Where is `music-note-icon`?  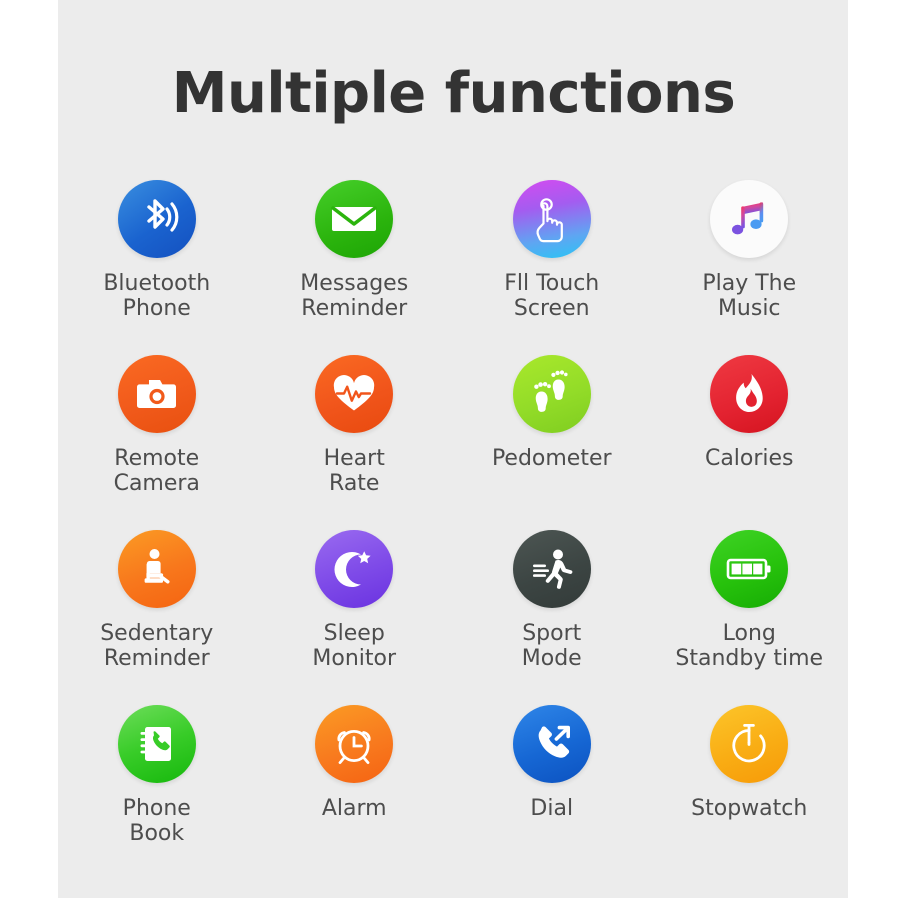
music-note-icon is located at coordinates (749, 219).